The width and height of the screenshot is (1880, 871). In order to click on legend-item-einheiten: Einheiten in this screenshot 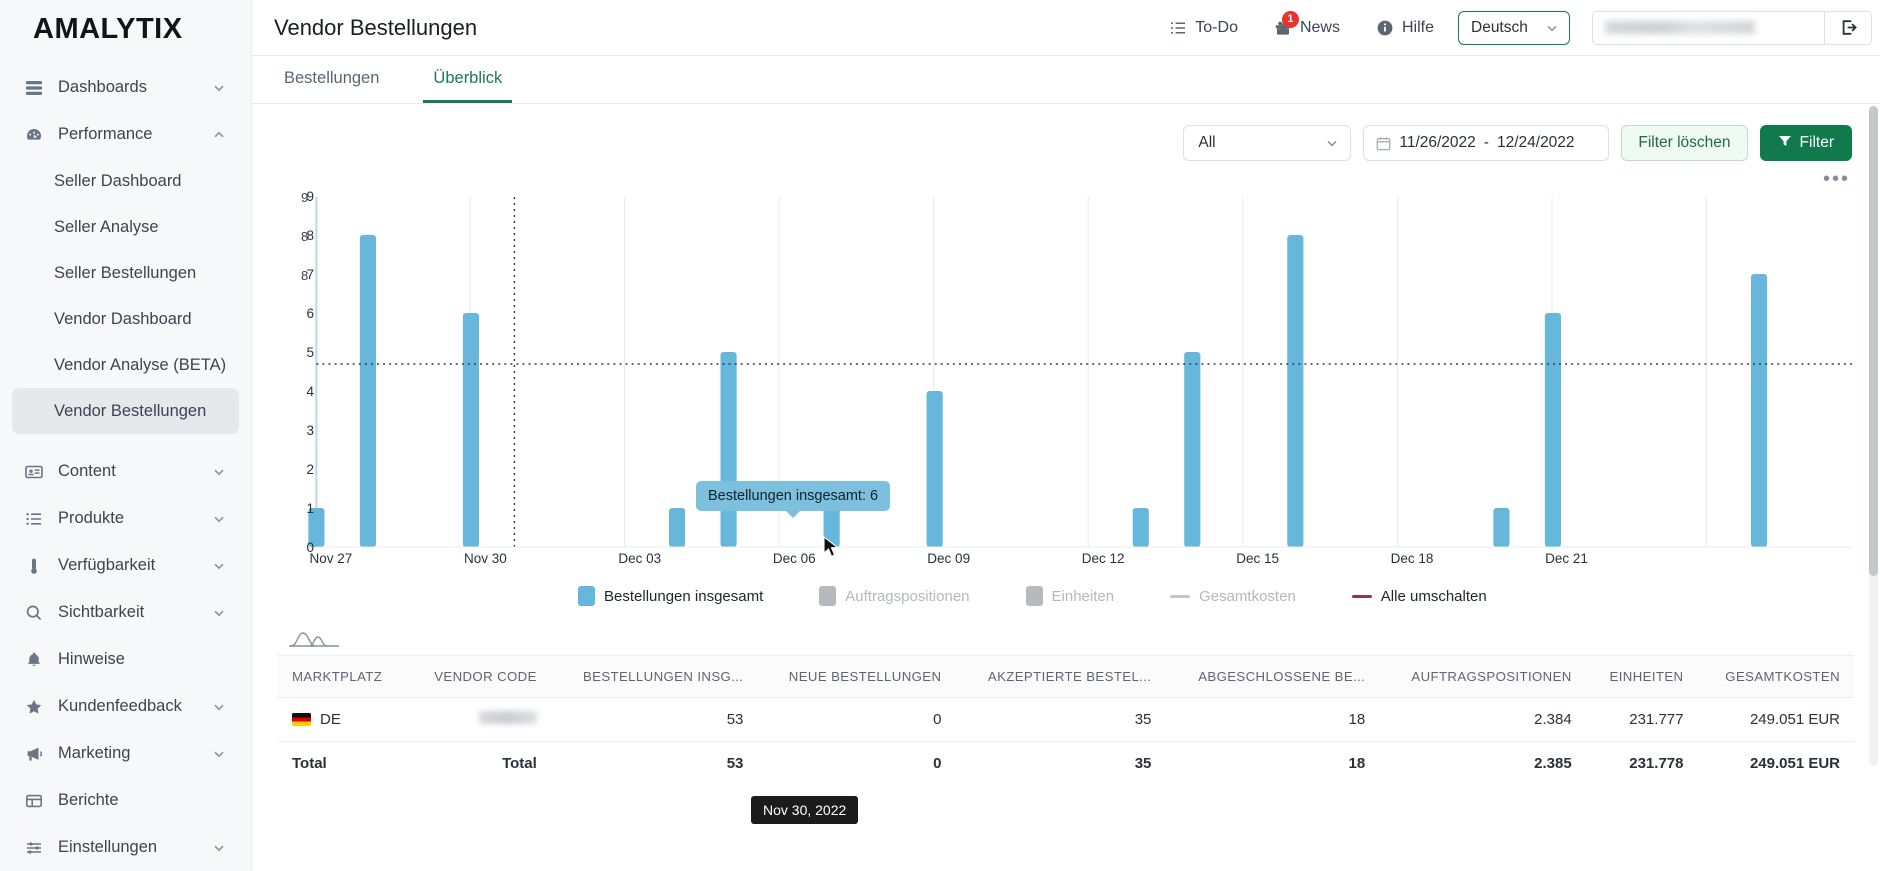, I will do `click(1070, 596)`.